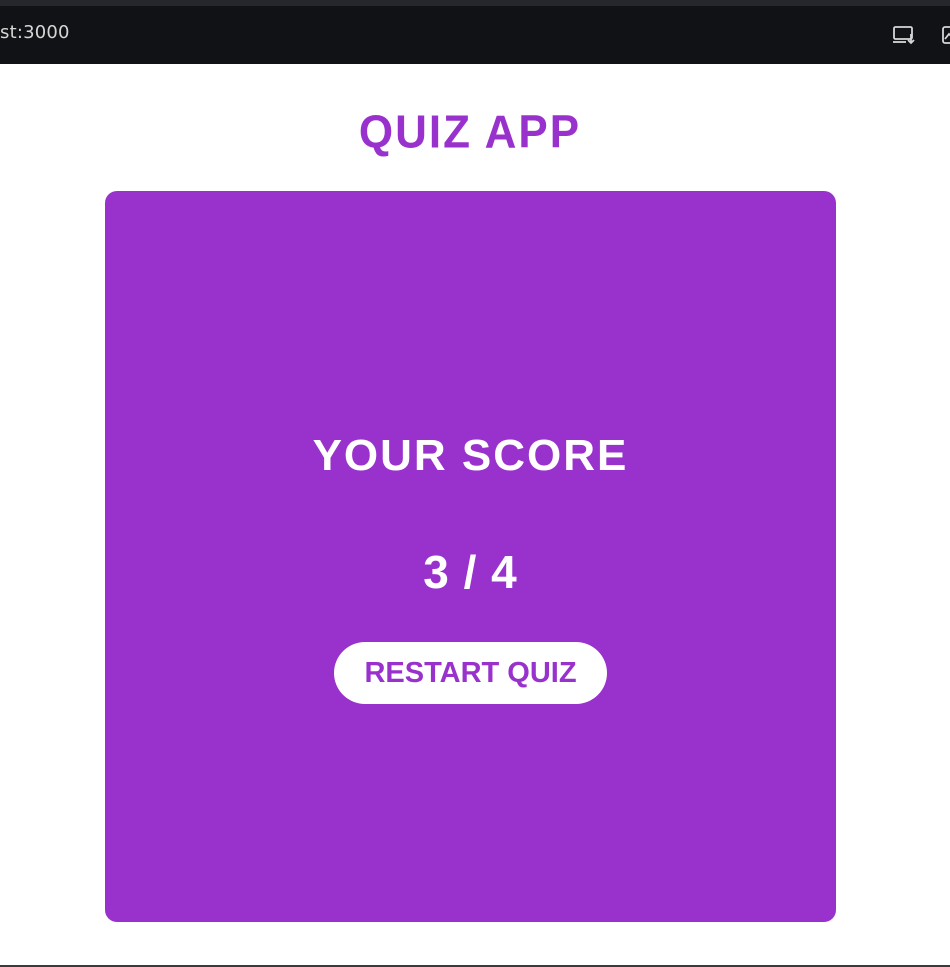 This screenshot has height=967, width=950. Describe the element at coordinates (904, 35) in the screenshot. I see `install-app-icon` at that location.